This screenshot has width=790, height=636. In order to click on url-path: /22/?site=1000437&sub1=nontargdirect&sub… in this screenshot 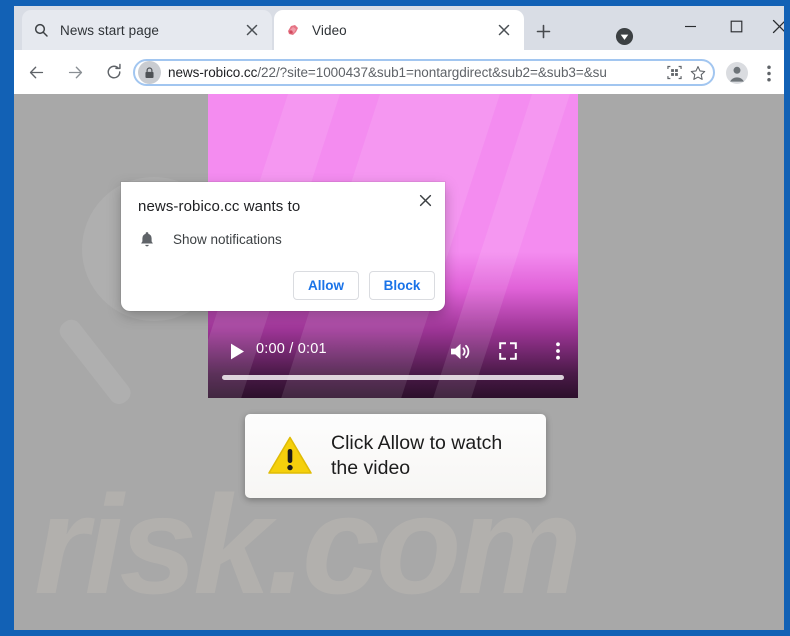, I will do `click(432, 72)`.